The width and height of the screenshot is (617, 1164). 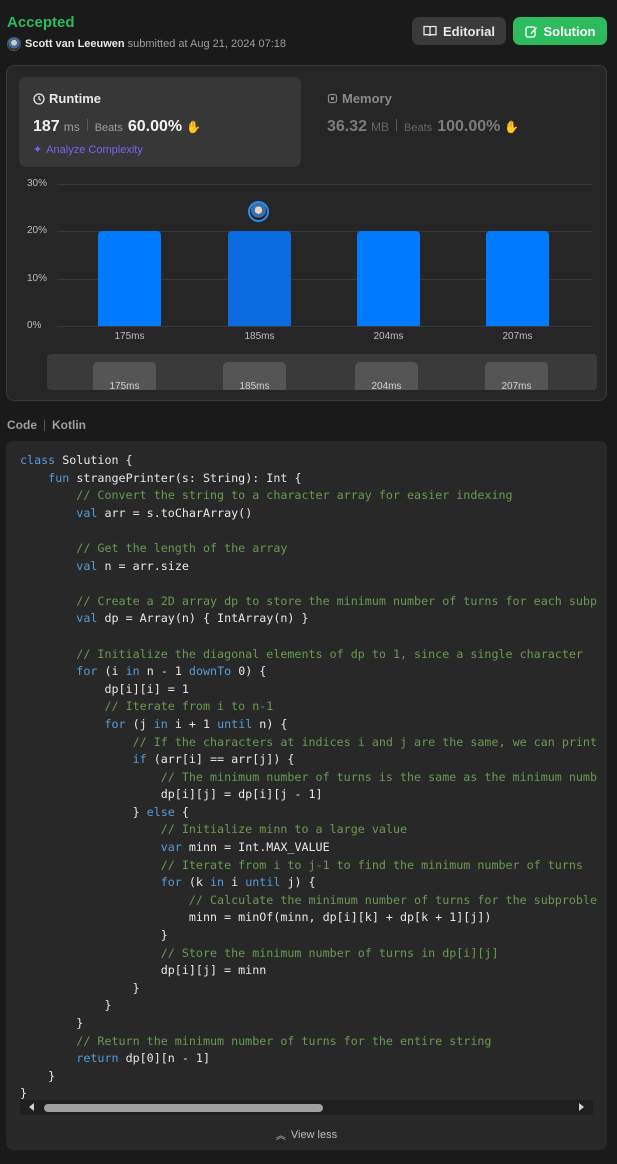 I want to click on code-line: var minn = Int.MAX_VALUE, so click(x=245, y=847).